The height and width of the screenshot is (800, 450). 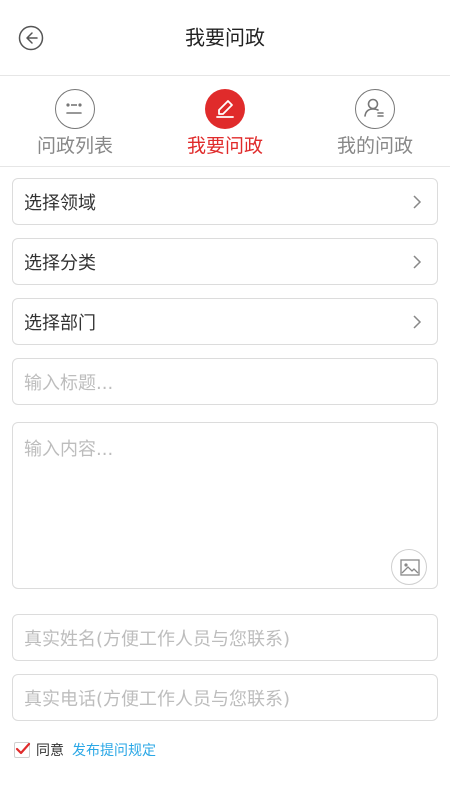 I want to click on real-phone-placeholder: 真实电话(方便工作人员与您联系), so click(x=157, y=699).